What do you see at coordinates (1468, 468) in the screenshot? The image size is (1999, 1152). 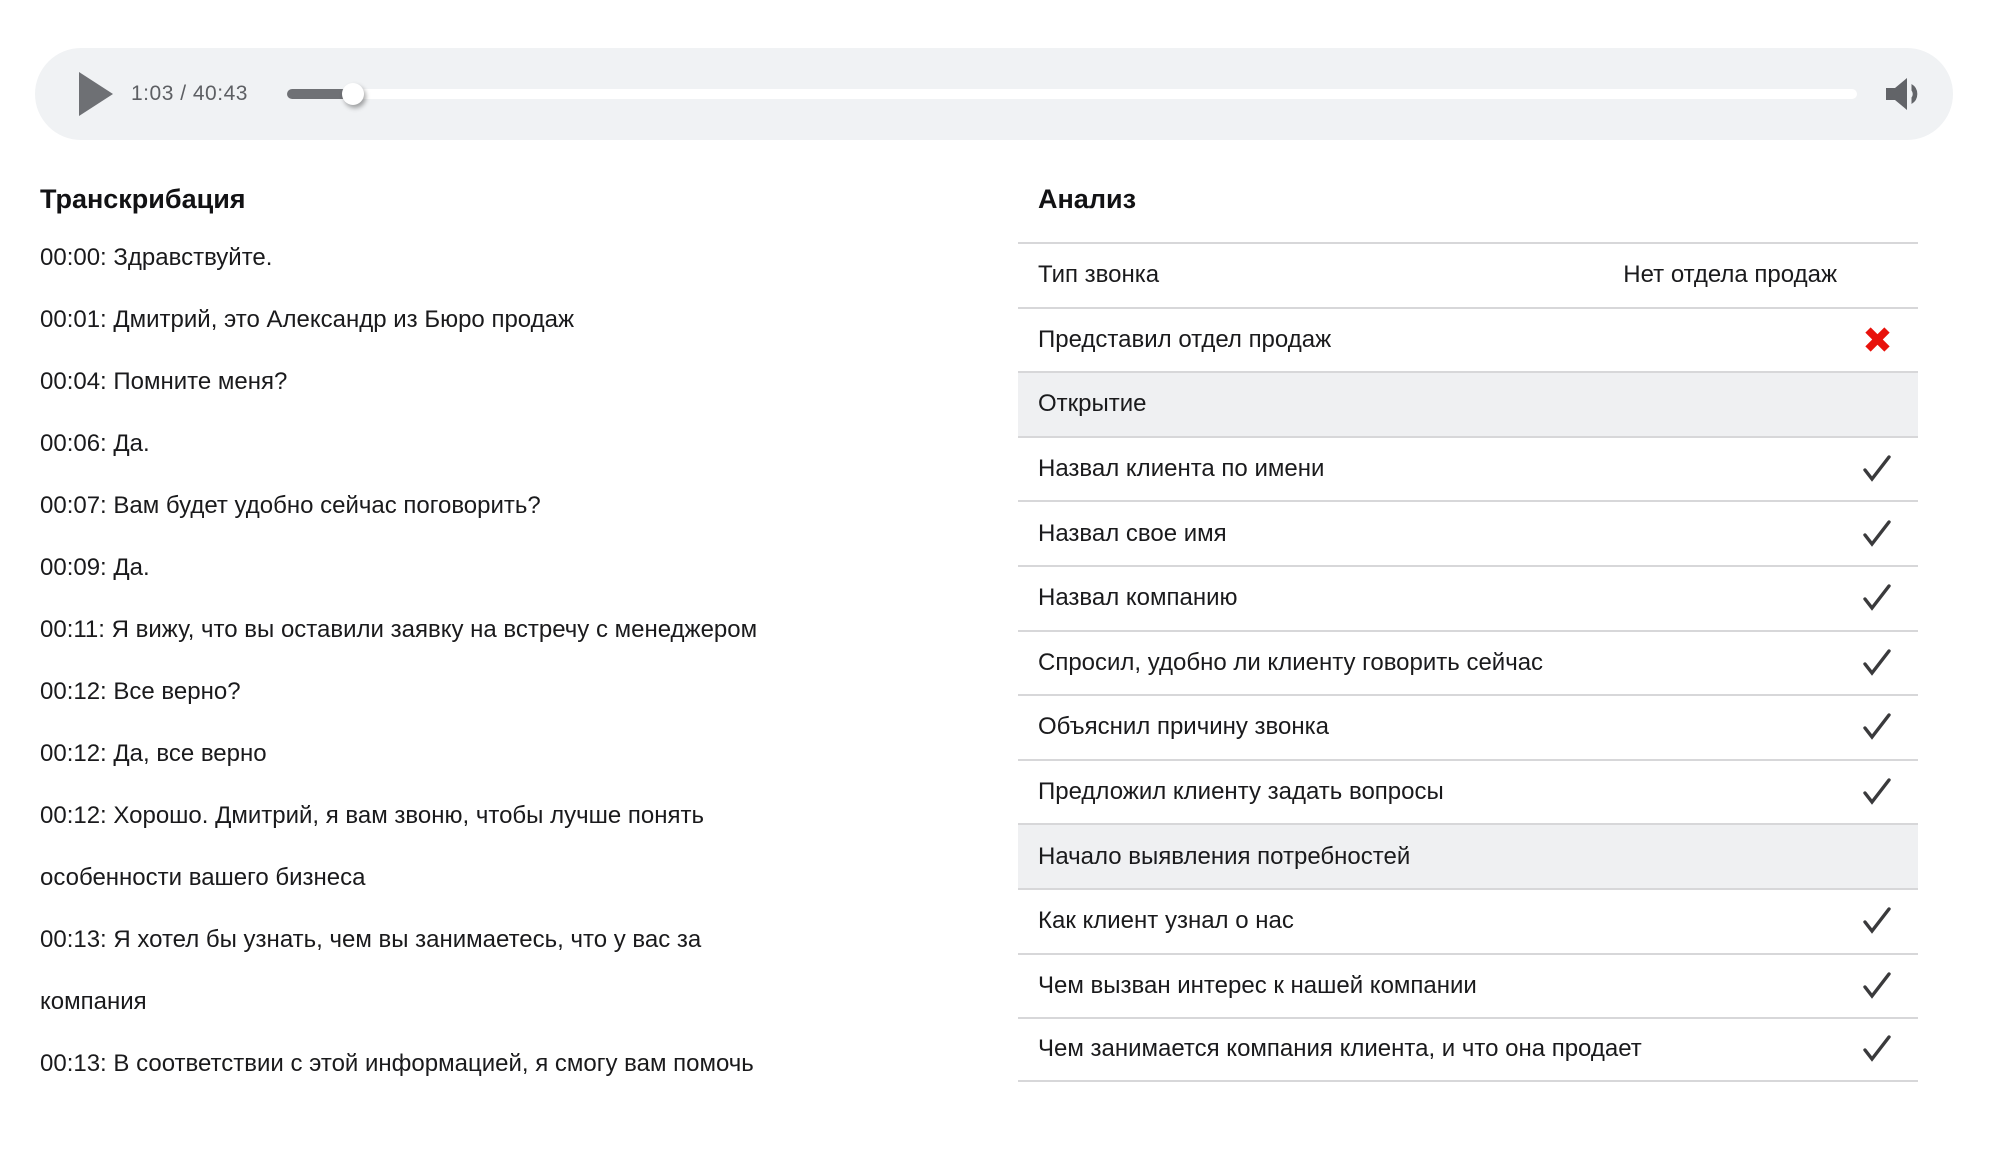 I see `analysis-row: Назвал клиента по имени` at bounding box center [1468, 468].